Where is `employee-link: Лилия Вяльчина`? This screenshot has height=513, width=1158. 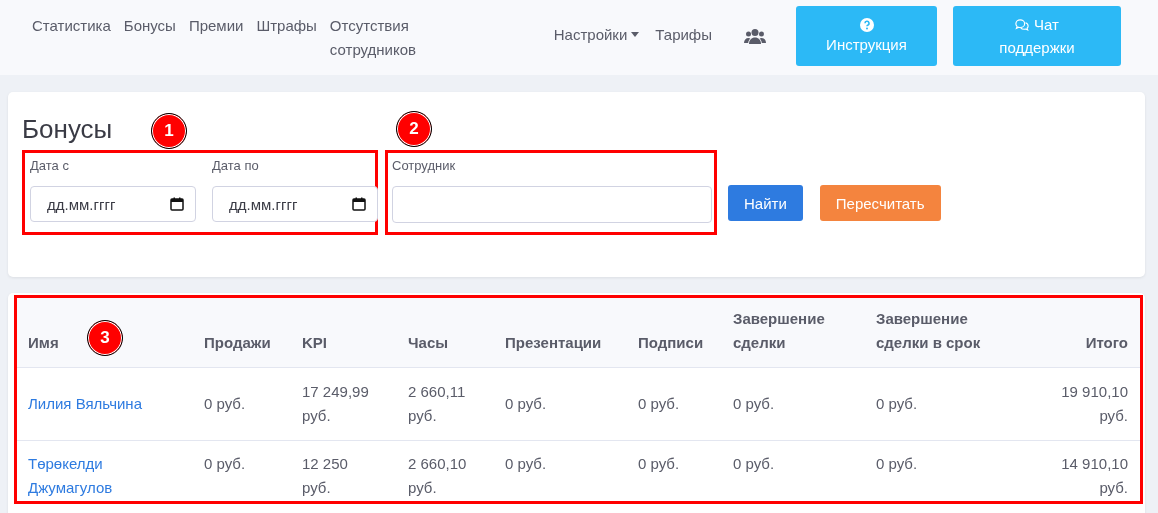
employee-link: Лилия Вяльчина is located at coordinates (85, 404).